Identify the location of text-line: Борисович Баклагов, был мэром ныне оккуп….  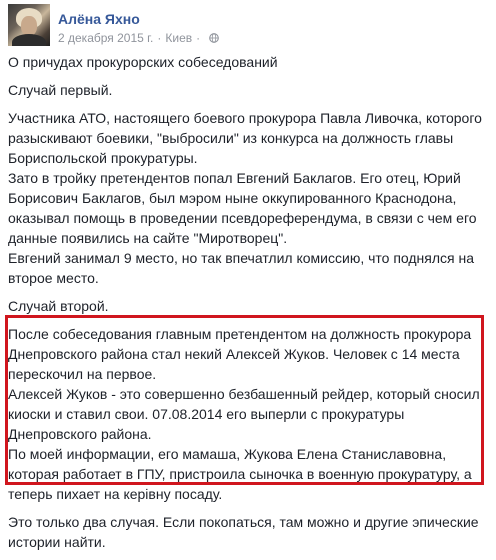
(232, 198).